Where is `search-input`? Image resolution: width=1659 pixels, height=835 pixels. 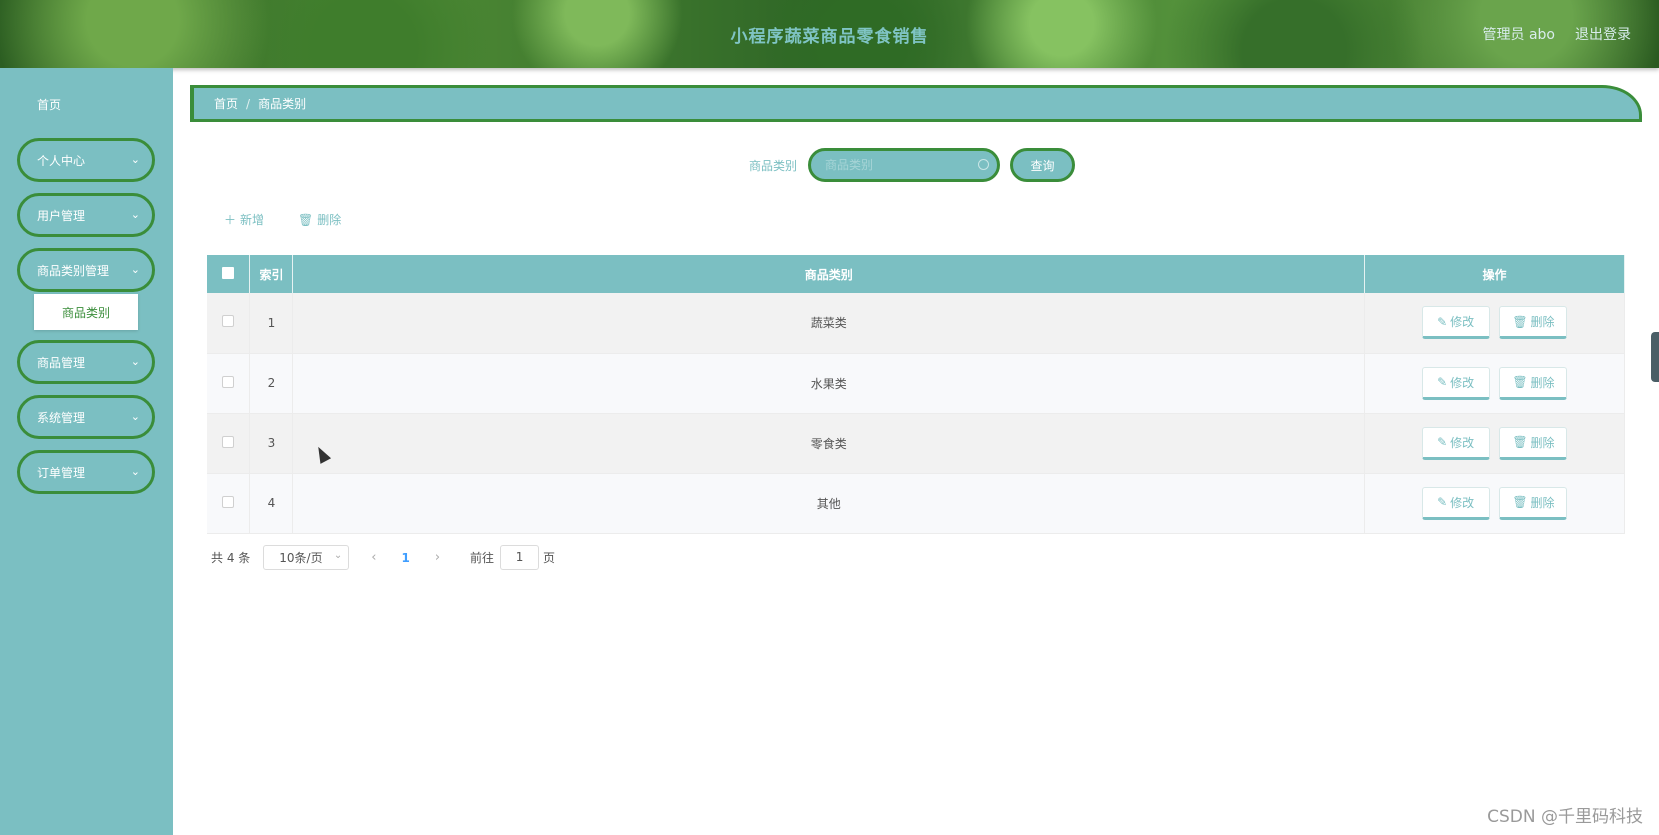 search-input is located at coordinates (900, 165).